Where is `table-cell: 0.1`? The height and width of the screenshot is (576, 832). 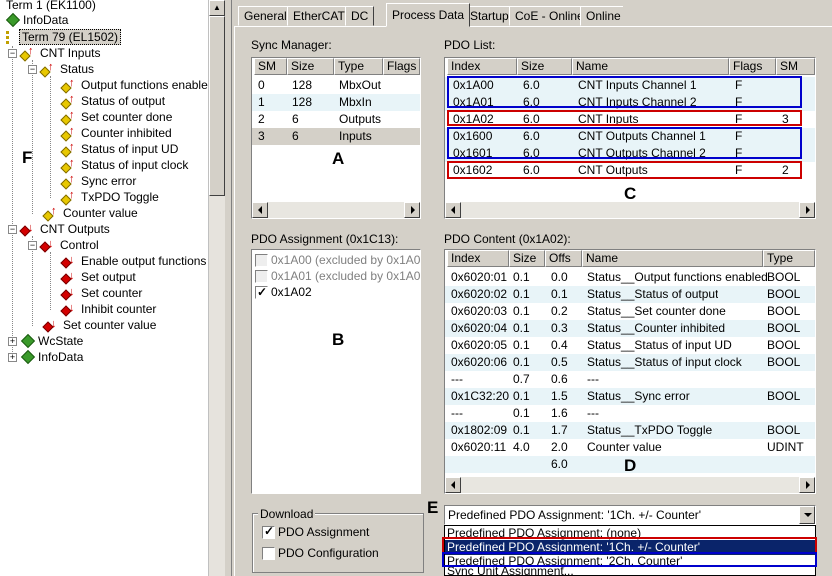
table-cell: 0.1 is located at coordinates (559, 294).